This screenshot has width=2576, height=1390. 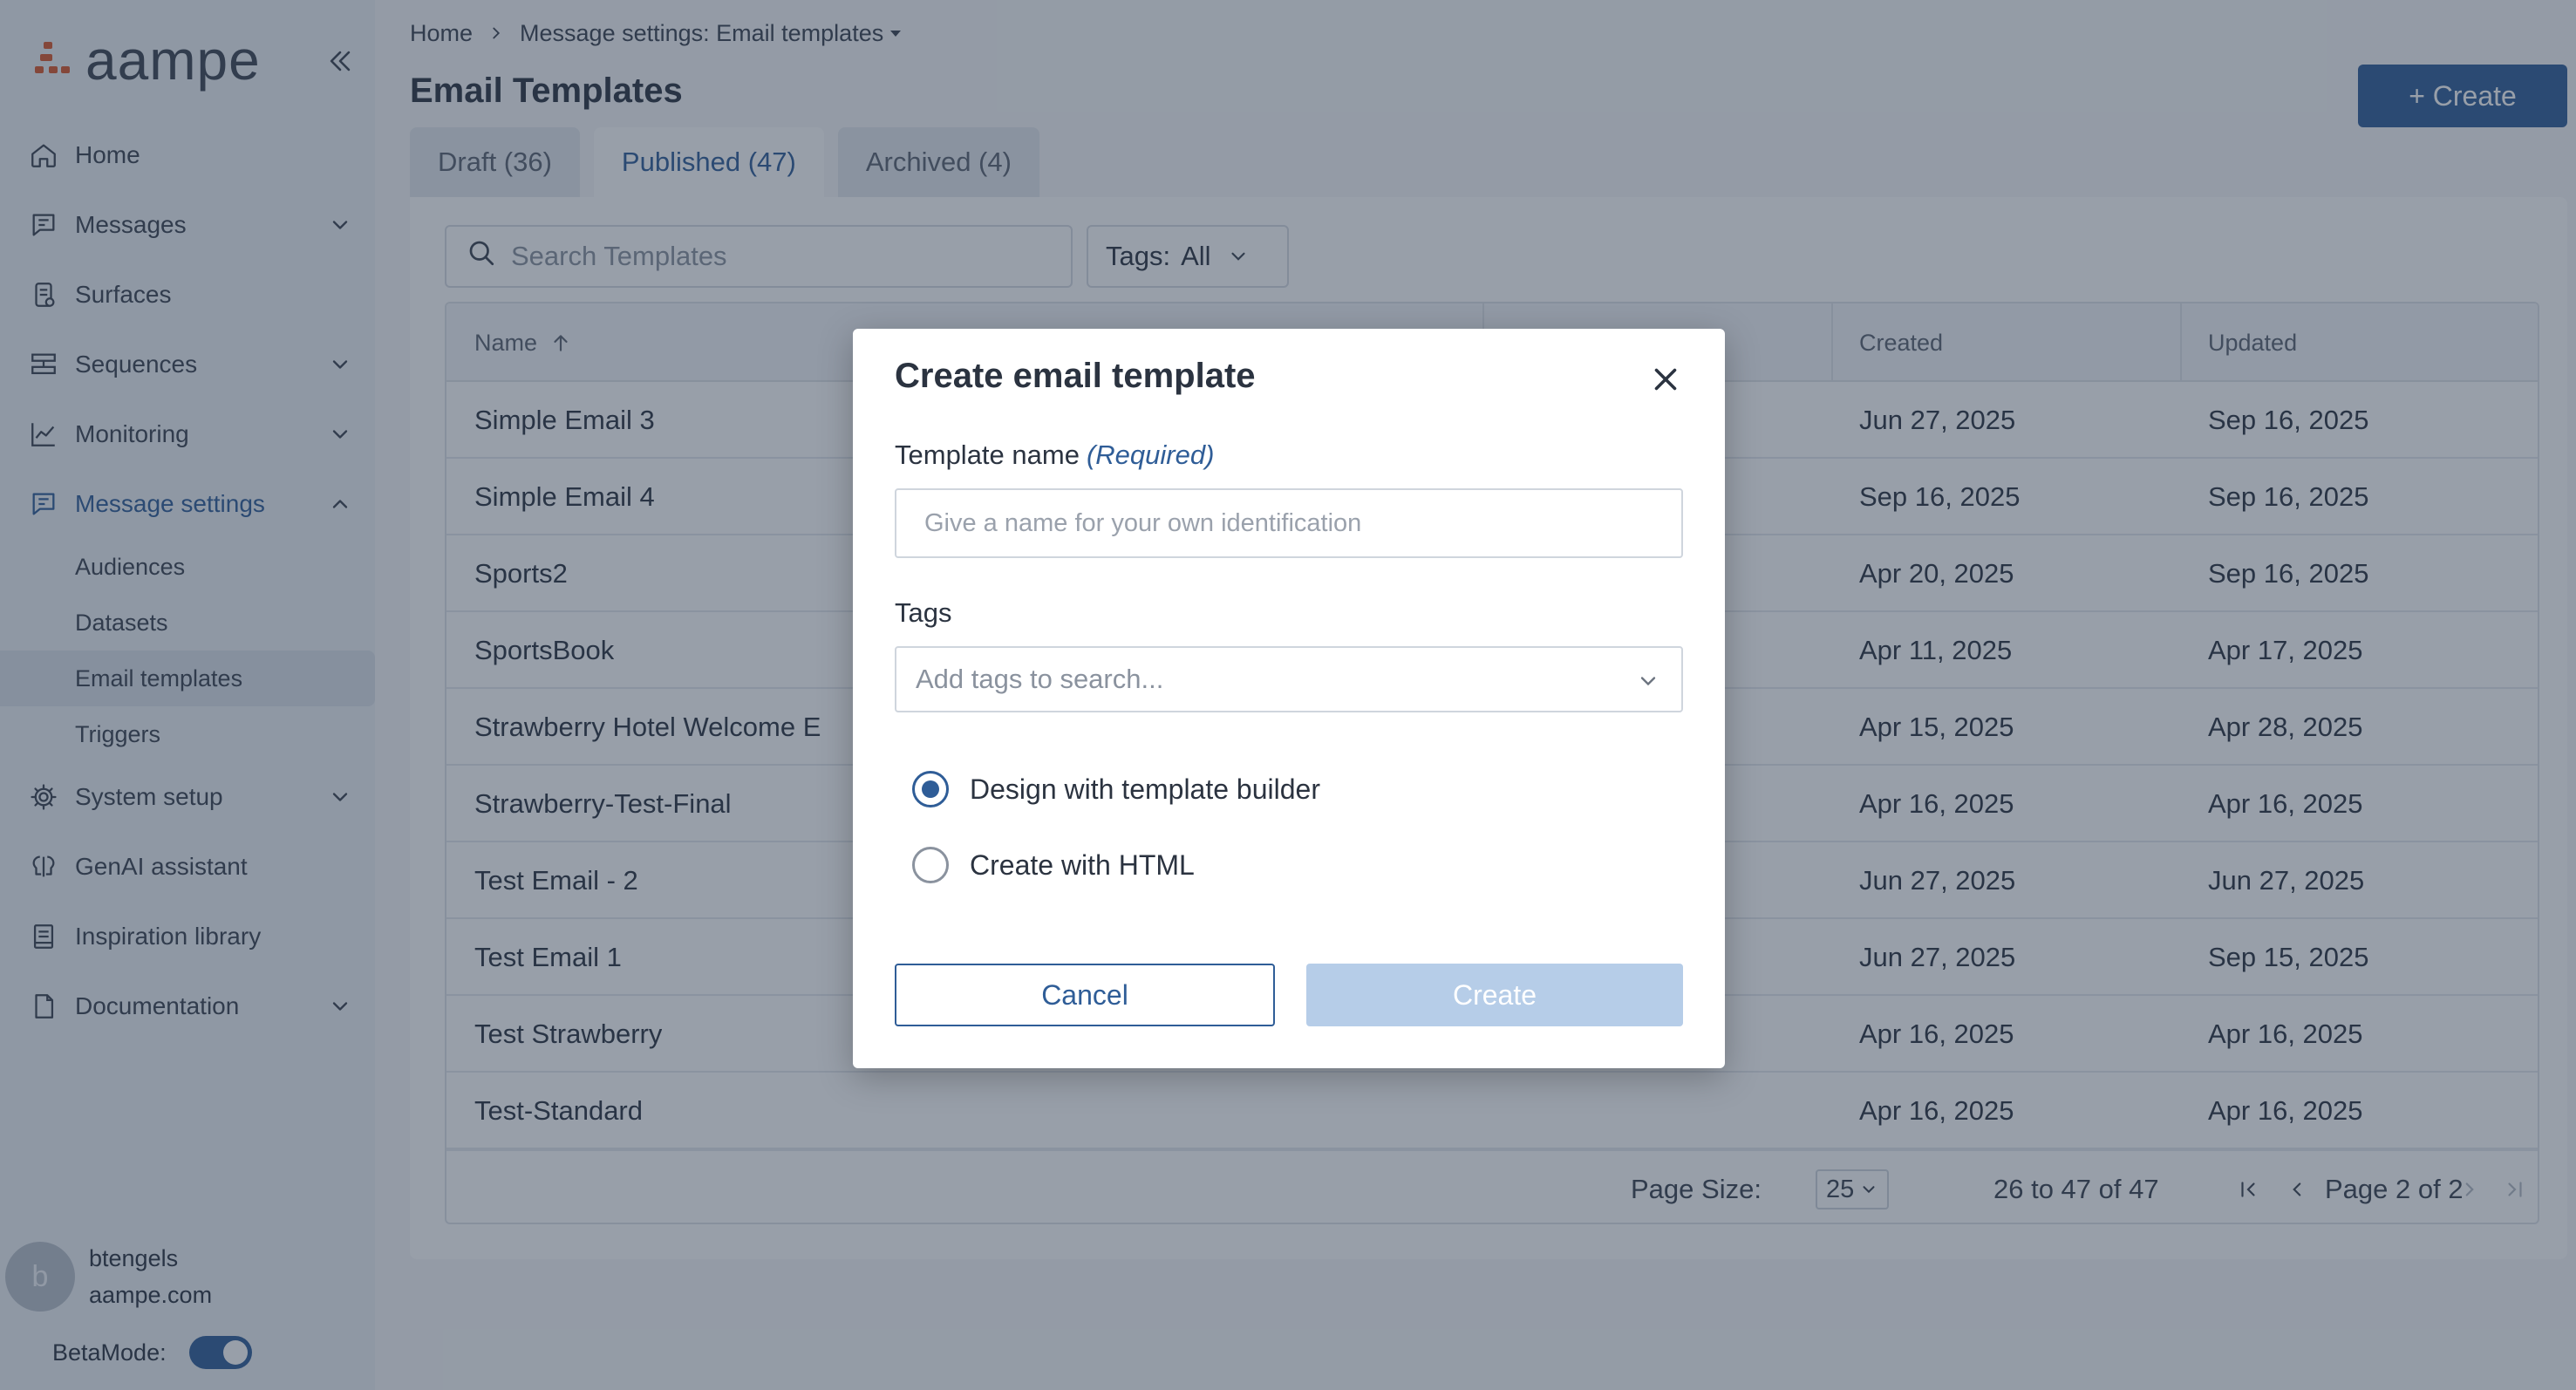 I want to click on chevron-down-icon, so click(x=1648, y=681).